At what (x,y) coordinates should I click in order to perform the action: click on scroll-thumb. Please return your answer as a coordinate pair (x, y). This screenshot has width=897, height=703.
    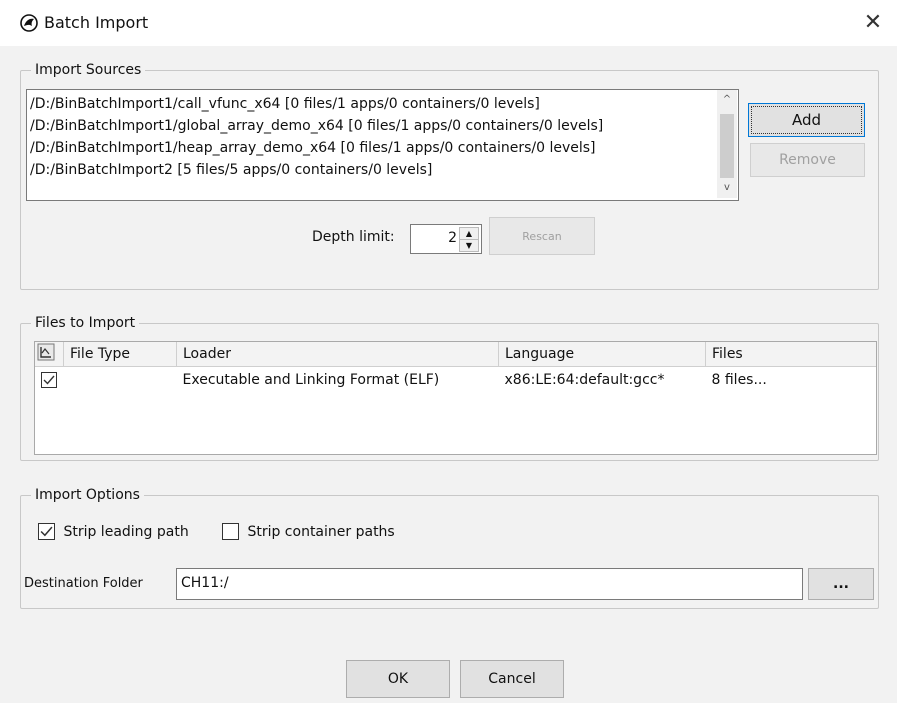
    Looking at the image, I should click on (727, 146).